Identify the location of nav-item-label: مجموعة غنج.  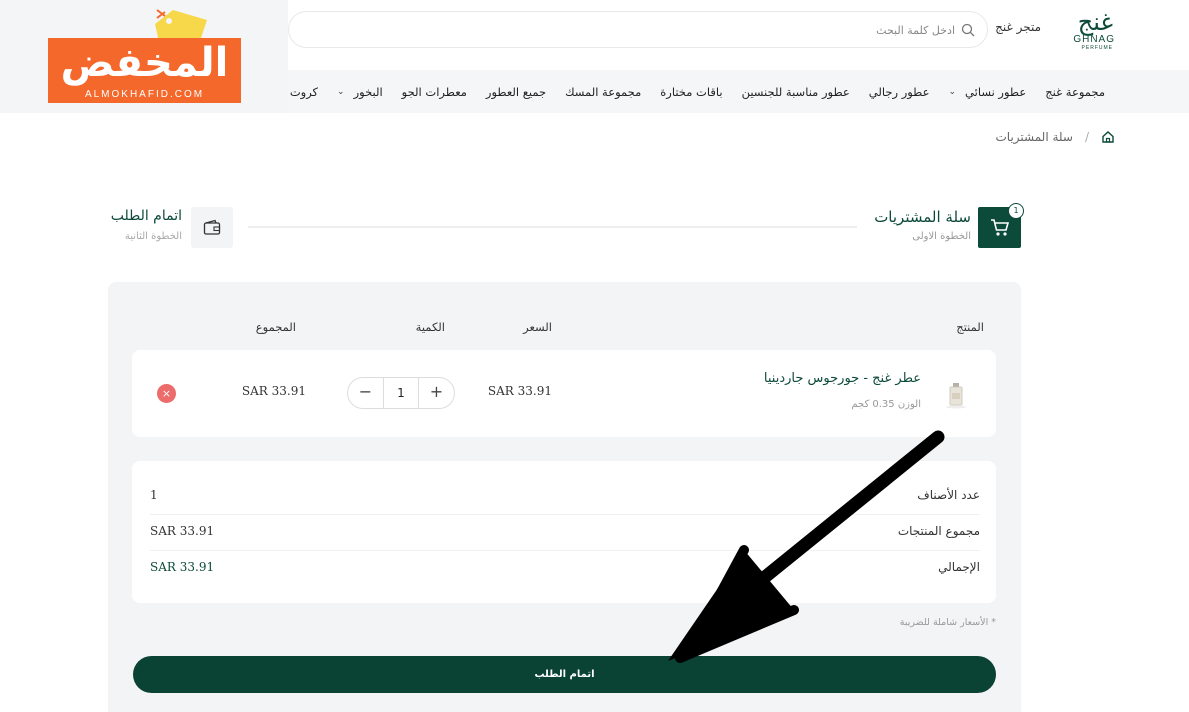
(1075, 91).